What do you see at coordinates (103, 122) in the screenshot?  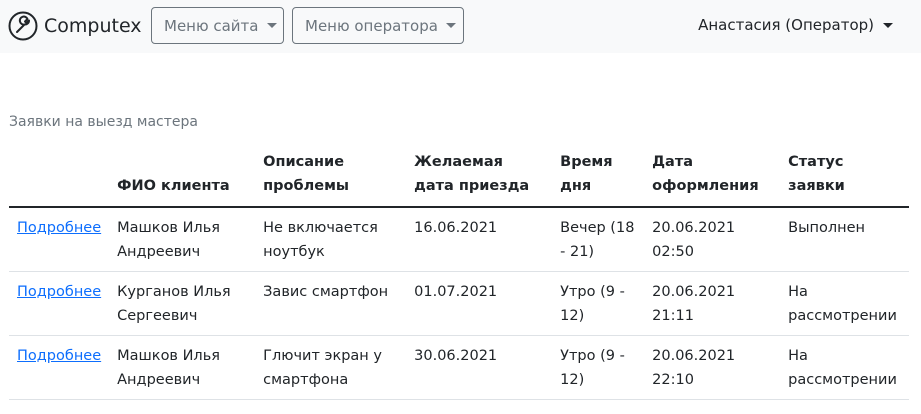 I see `table-caption: Заявки на выезд мастера` at bounding box center [103, 122].